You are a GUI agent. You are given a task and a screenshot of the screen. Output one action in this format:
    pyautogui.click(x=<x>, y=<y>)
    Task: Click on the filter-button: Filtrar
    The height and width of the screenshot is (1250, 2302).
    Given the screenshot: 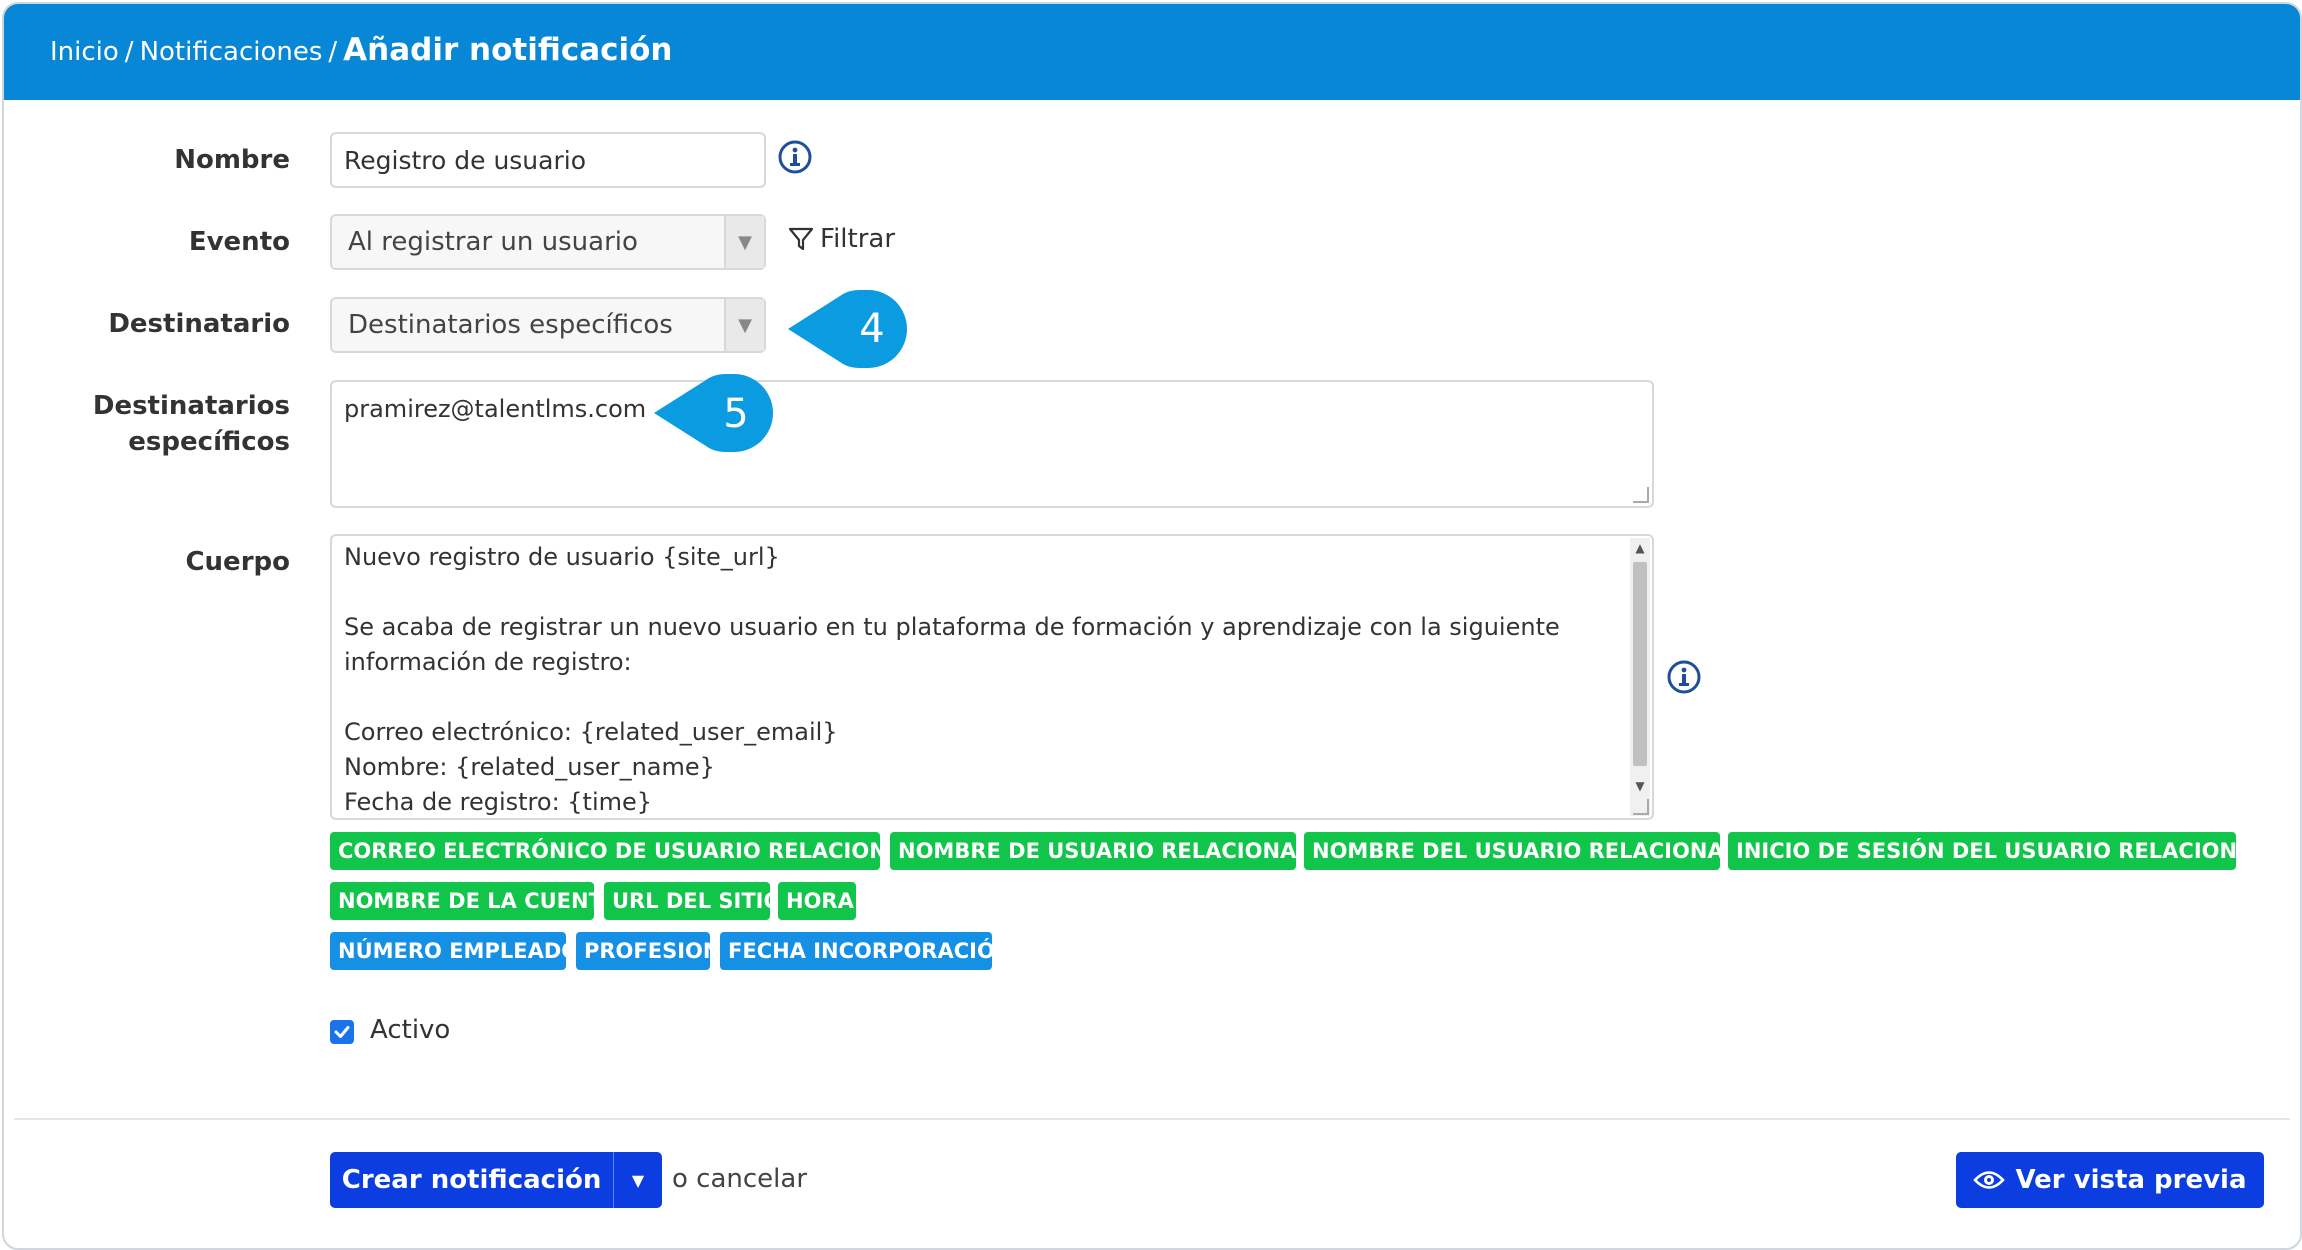 What is the action you would take?
    pyautogui.click(x=841, y=239)
    